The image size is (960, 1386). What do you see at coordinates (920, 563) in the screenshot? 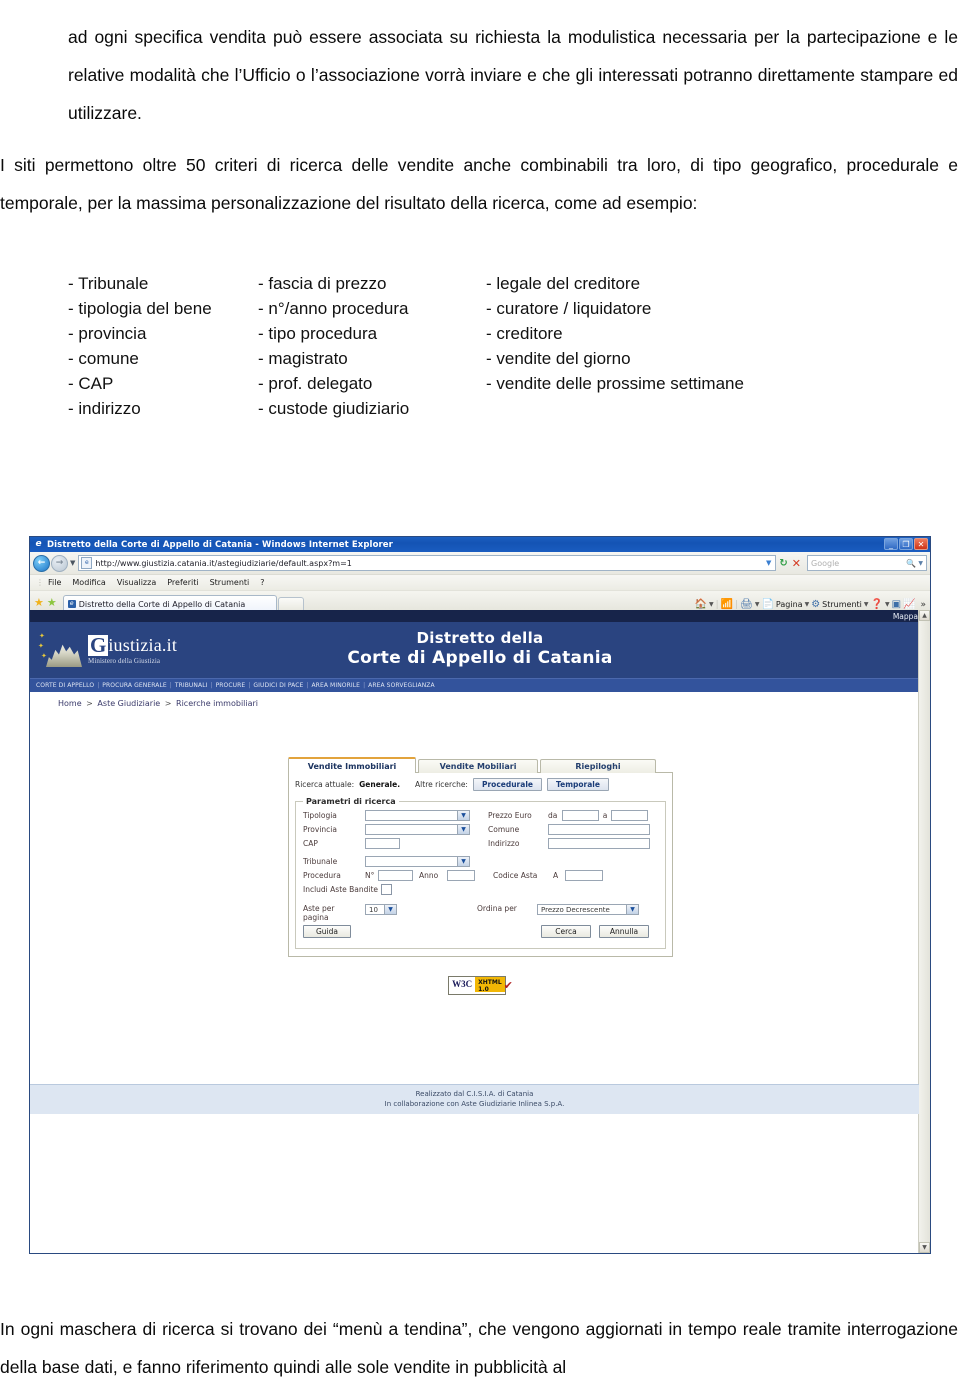
I see `search-chevron-down-icon: ▼` at bounding box center [920, 563].